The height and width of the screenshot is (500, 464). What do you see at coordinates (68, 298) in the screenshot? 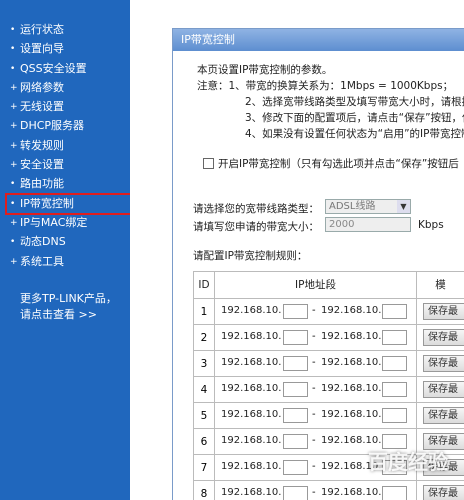
I see `promo-text: 更多TP-LINK产品，` at bounding box center [68, 298].